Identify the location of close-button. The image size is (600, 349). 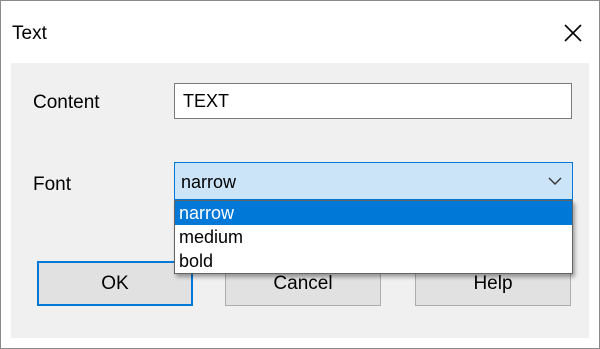
(573, 33).